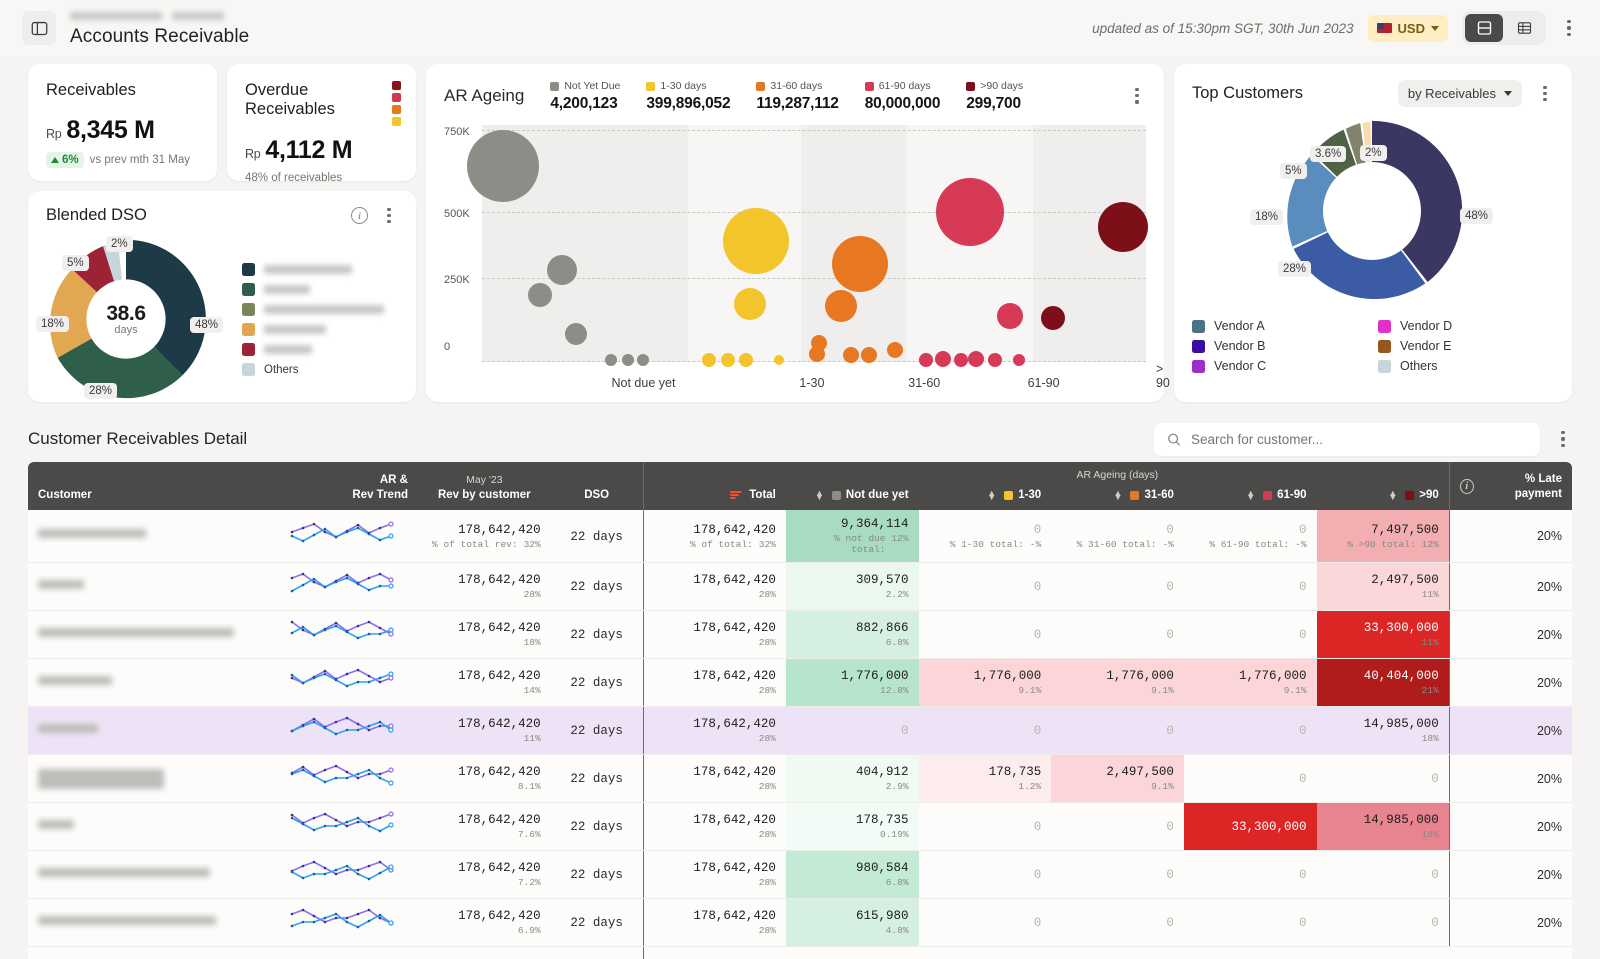 The height and width of the screenshot is (959, 1600). Describe the element at coordinates (484, 634) in the screenshot. I see `cell-rev-by-customer: 178,642,420 18%` at that location.